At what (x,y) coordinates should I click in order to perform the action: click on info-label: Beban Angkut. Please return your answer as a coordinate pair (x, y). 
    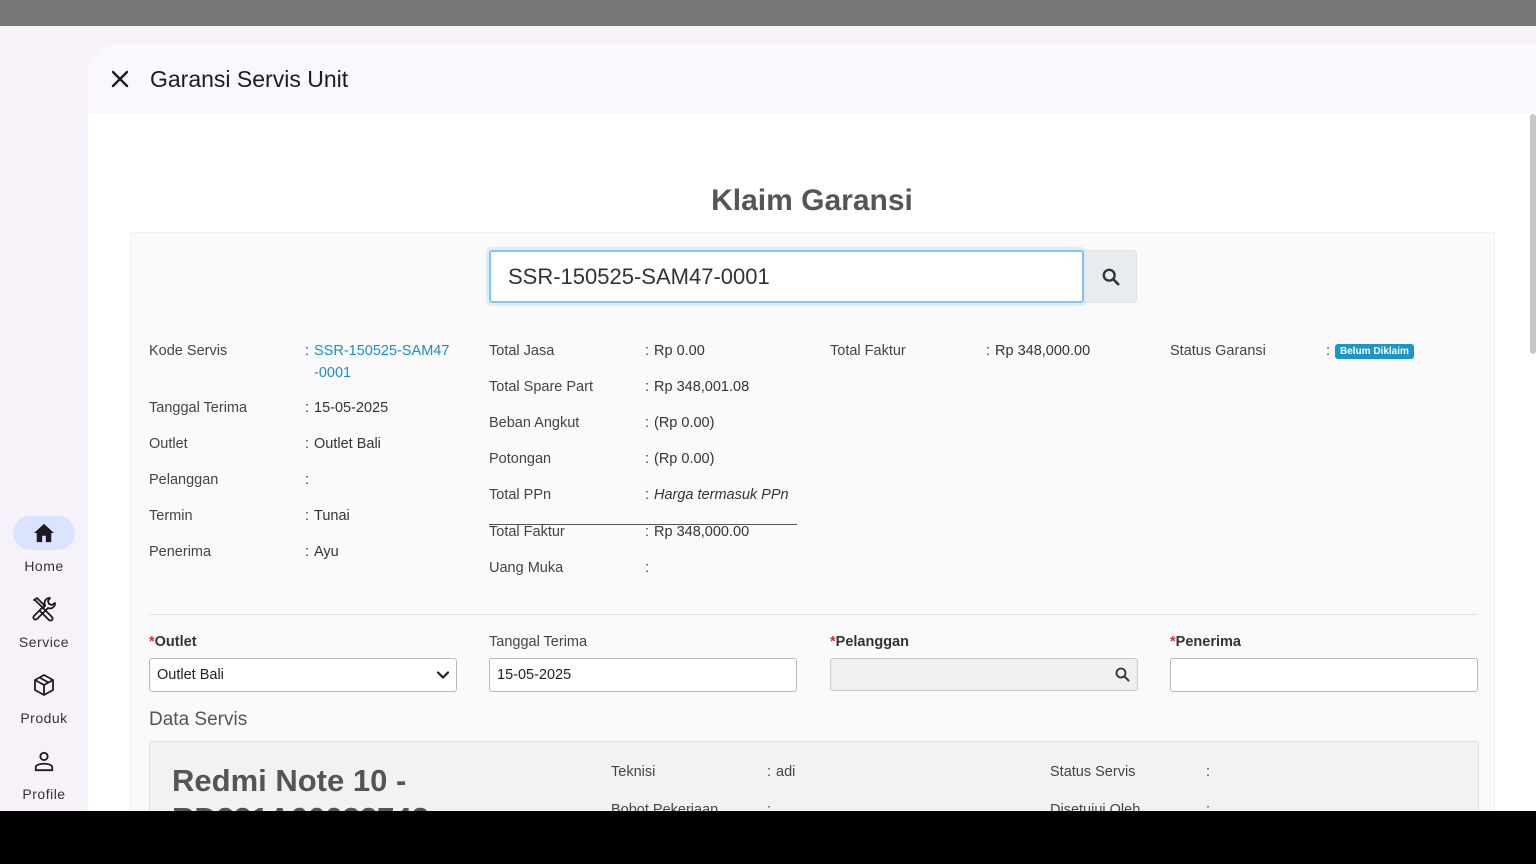
    Looking at the image, I should click on (534, 423).